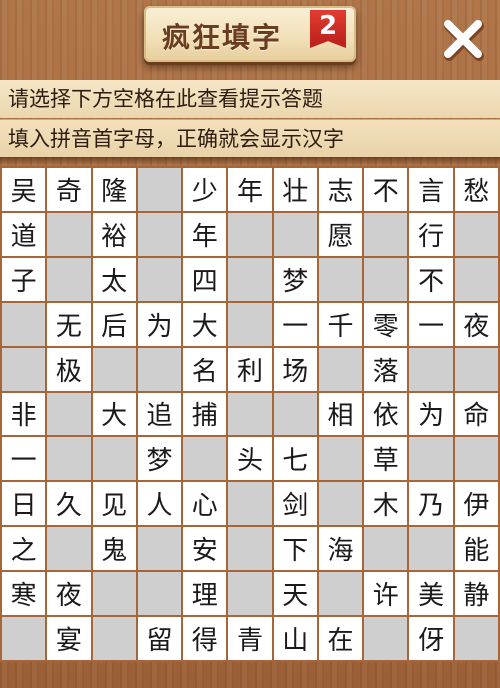  Describe the element at coordinates (69, 189) in the screenshot. I see `grid-cell-filled: 奇` at that location.